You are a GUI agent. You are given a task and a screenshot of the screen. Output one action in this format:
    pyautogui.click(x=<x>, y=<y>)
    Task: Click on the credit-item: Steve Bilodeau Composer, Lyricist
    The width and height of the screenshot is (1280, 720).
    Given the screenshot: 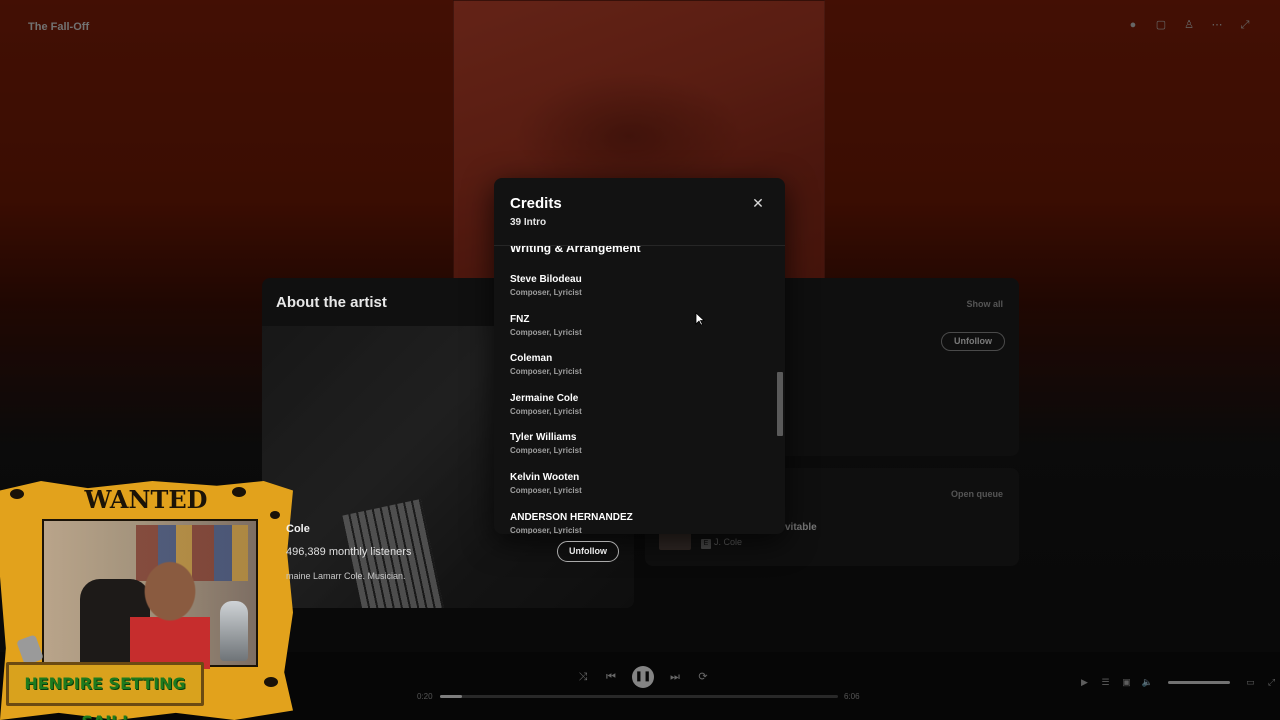 What is the action you would take?
    pyautogui.click(x=571, y=293)
    